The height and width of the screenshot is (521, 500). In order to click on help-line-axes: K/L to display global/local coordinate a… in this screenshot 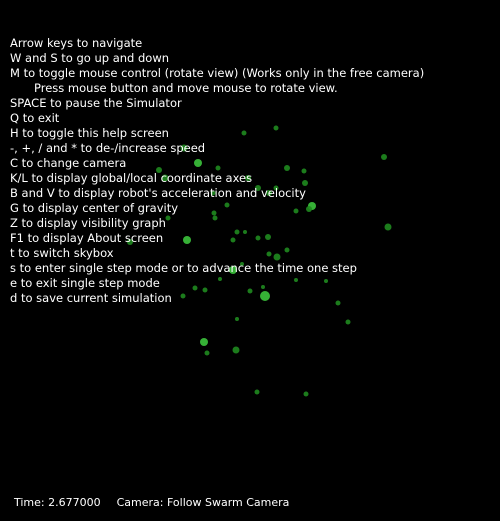, I will do `click(131, 178)`.